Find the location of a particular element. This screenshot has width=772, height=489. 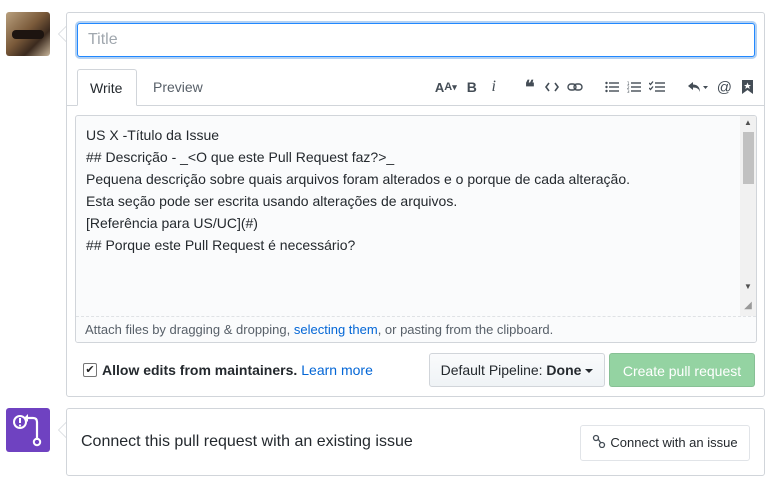

allow-edits-checkbox: ✔ is located at coordinates (90, 370).